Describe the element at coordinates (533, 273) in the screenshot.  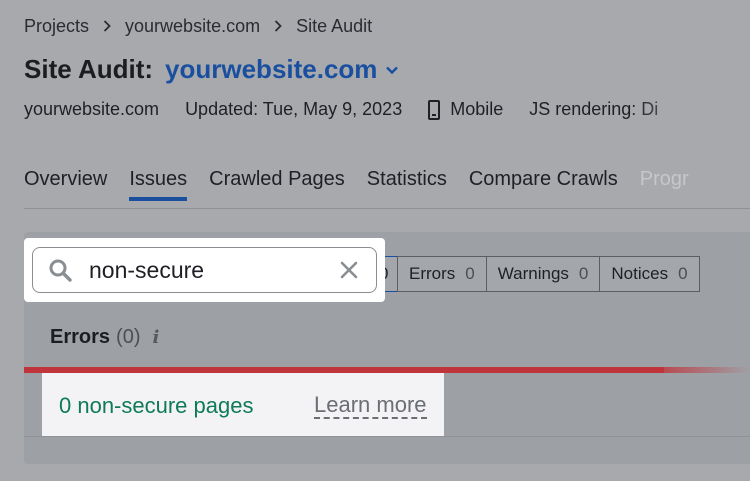
I see `filter-chip-warnings-label: Warnings` at that location.